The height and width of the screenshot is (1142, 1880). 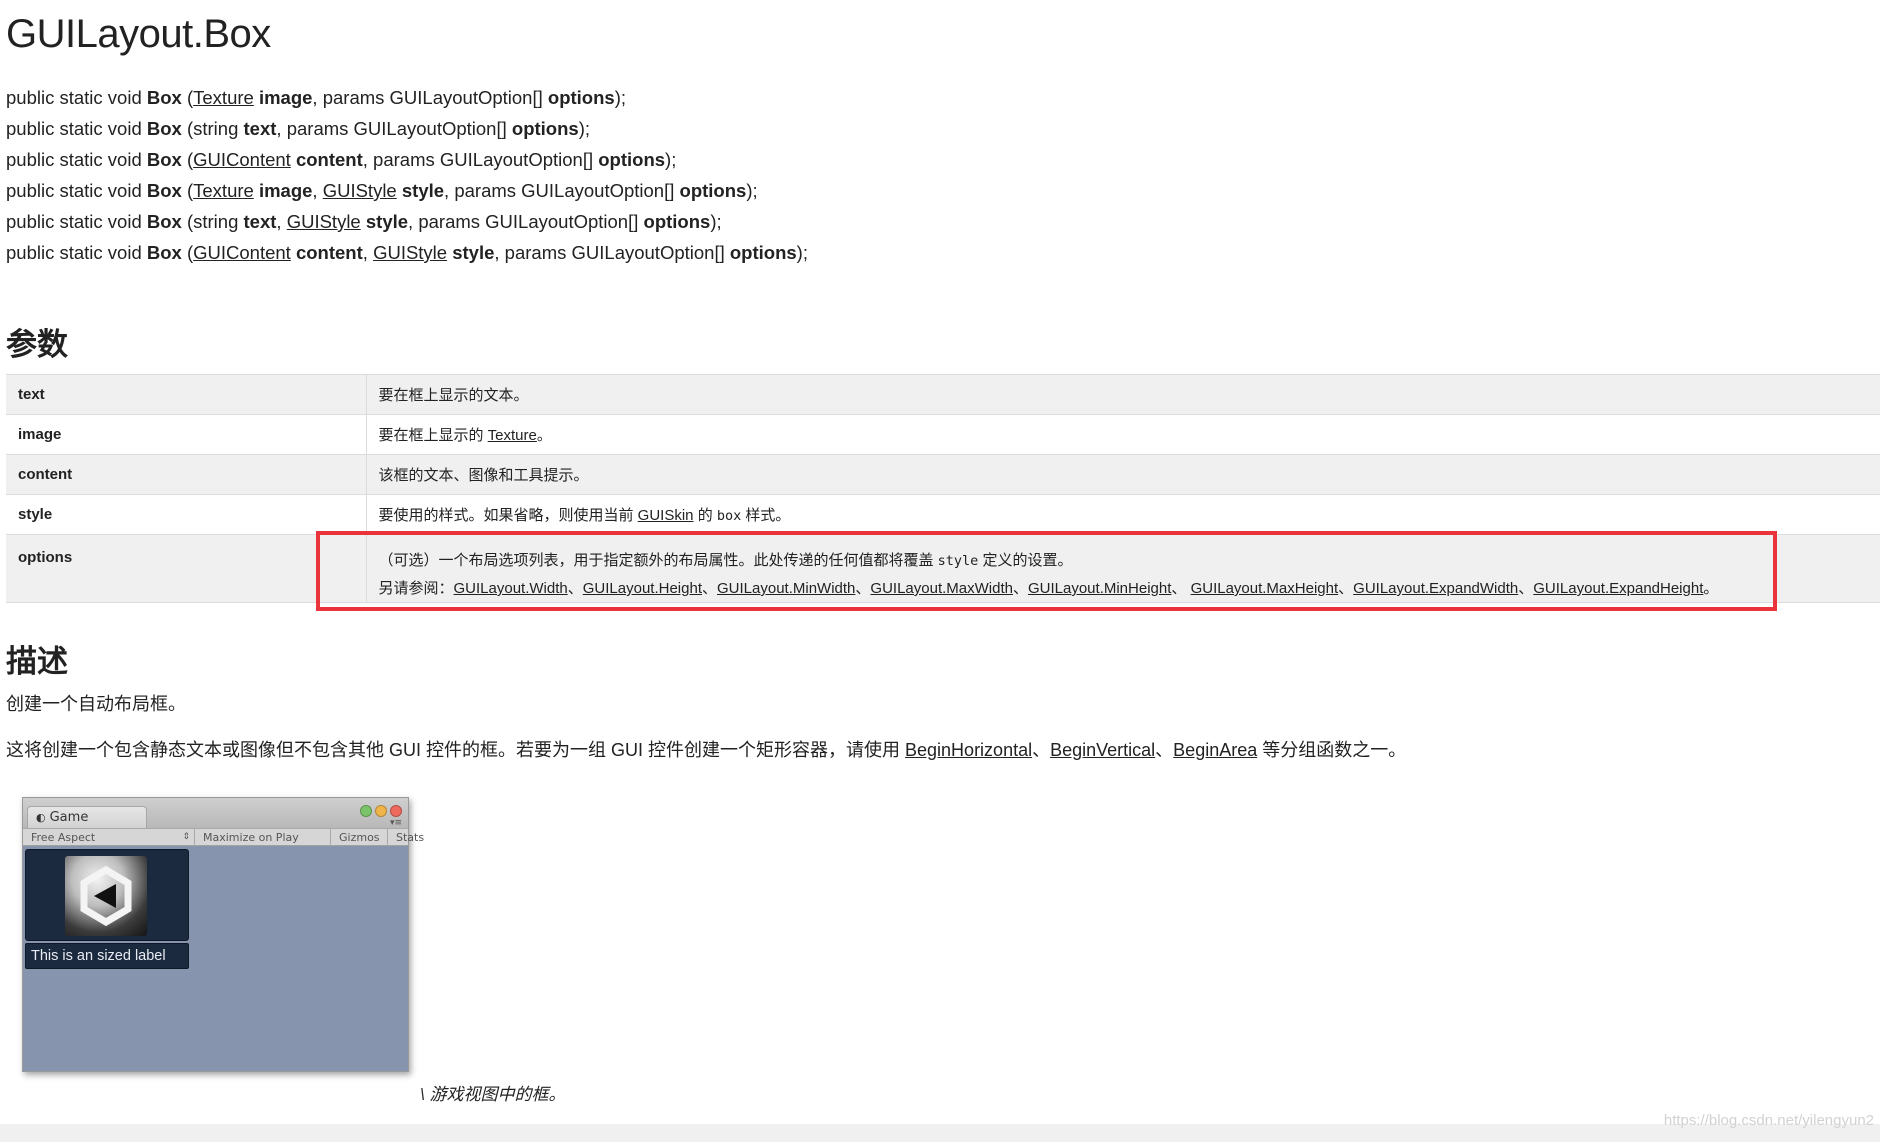 I want to click on see-also-label: 另请参阅：, so click(x=416, y=588).